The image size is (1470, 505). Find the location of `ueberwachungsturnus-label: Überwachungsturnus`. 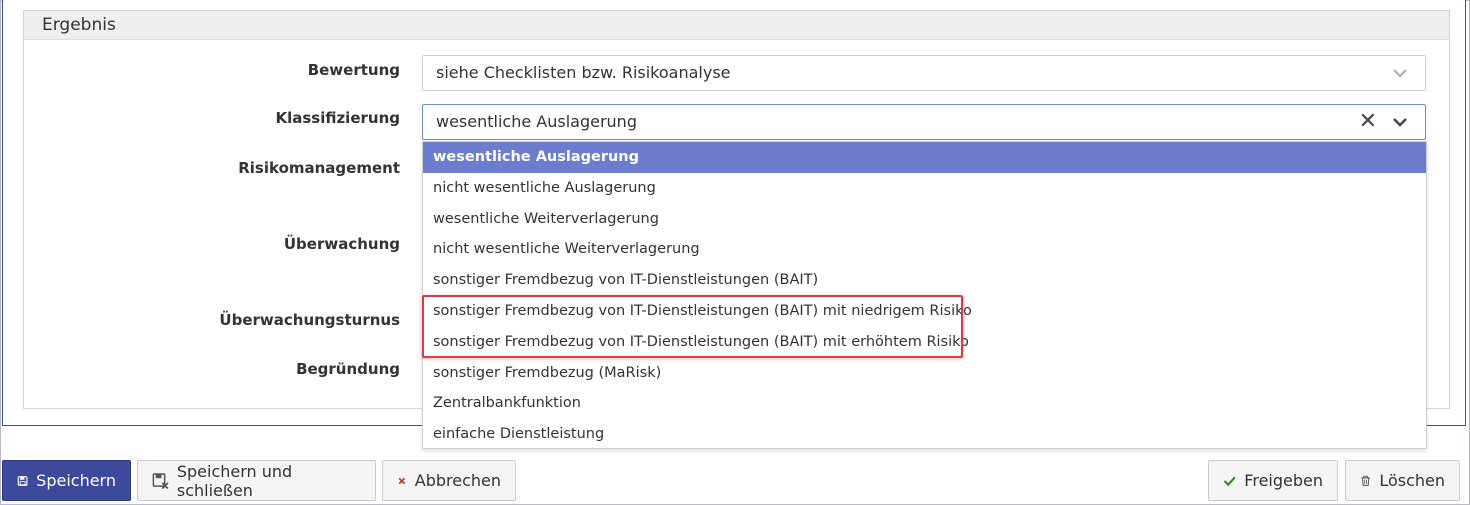

ueberwachungsturnus-label: Überwachungsturnus is located at coordinates (309, 320).